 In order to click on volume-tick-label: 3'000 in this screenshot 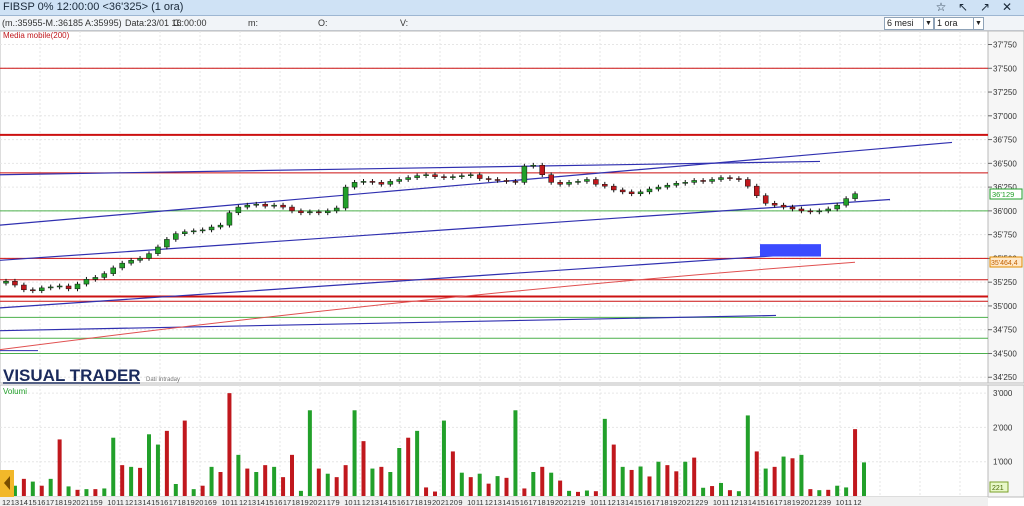, I will do `click(1003, 393)`.